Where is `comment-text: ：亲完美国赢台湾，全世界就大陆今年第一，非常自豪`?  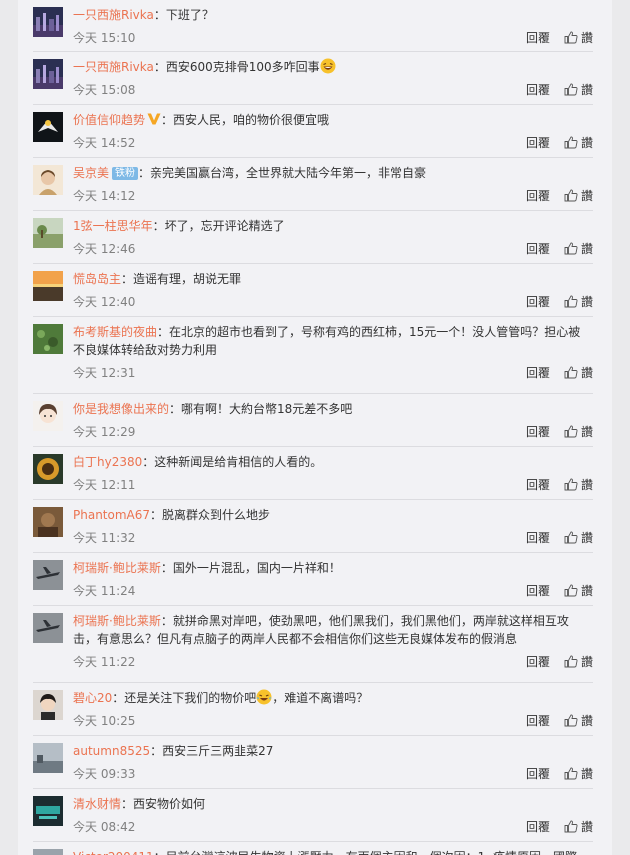
comment-text: ：亲完美国赢台湾，全世界就大陆今年第一，非常自豪 is located at coordinates (282, 173).